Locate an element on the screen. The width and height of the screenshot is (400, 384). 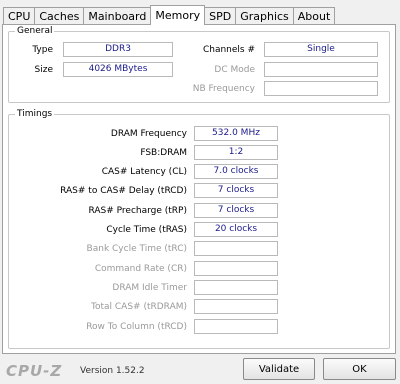
timing-label: DRAM Idle Timer is located at coordinates (149, 288).